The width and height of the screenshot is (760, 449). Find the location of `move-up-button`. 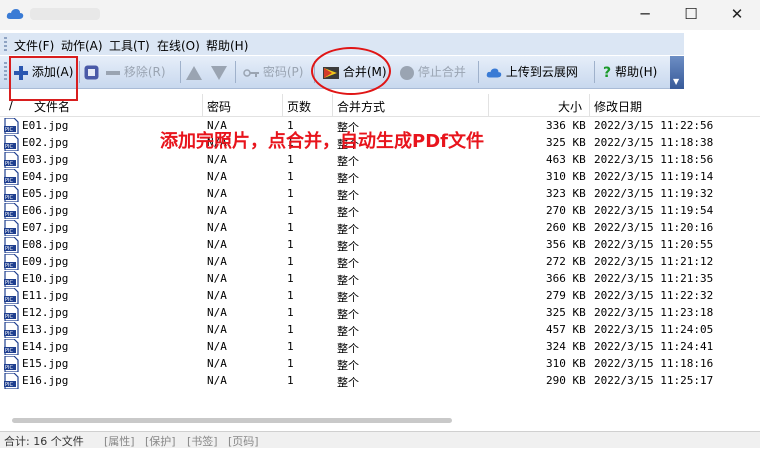

move-up-button is located at coordinates (194, 72).